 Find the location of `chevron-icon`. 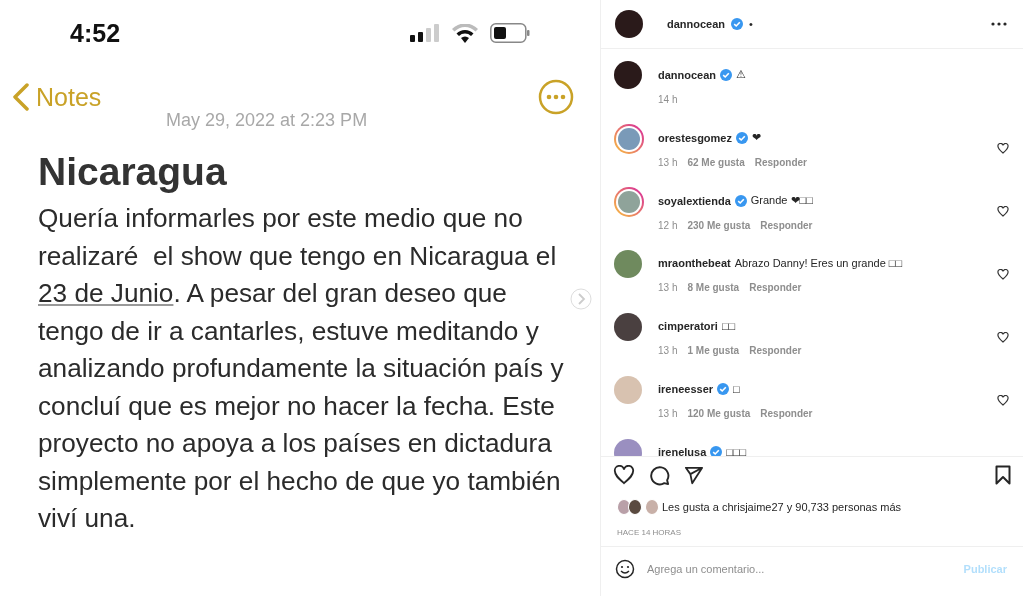

chevron-icon is located at coordinates (21, 97).